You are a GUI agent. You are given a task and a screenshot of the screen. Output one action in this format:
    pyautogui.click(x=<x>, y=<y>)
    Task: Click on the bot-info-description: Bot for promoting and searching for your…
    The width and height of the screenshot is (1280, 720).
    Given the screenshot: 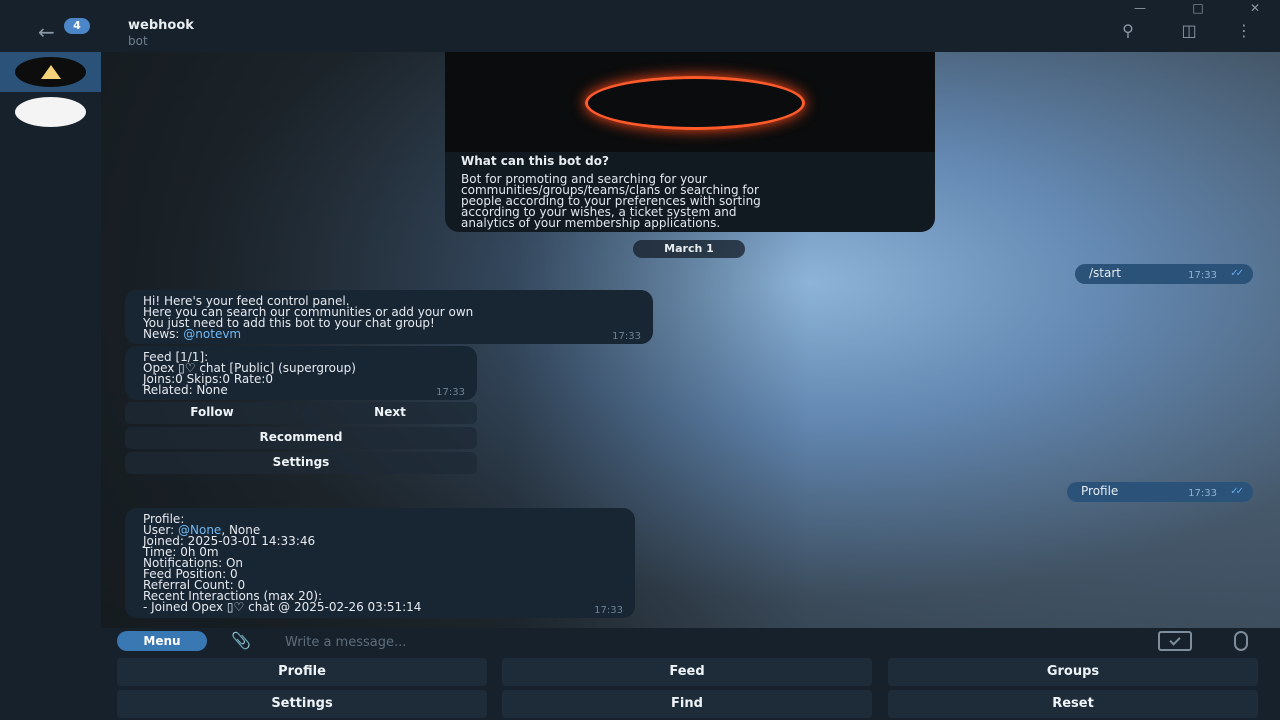 What is the action you would take?
    pyautogui.click(x=691, y=201)
    